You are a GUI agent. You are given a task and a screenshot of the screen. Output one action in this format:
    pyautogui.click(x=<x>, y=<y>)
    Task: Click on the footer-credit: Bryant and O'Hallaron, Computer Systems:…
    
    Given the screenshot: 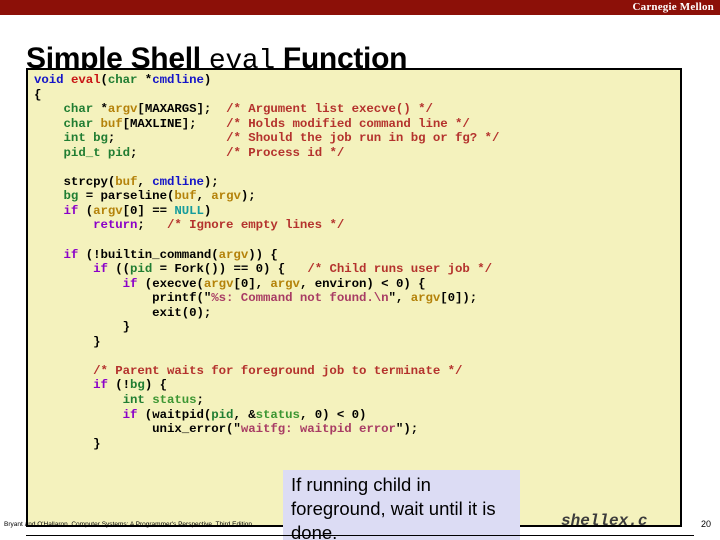 What is the action you would take?
    pyautogui.click(x=128, y=524)
    